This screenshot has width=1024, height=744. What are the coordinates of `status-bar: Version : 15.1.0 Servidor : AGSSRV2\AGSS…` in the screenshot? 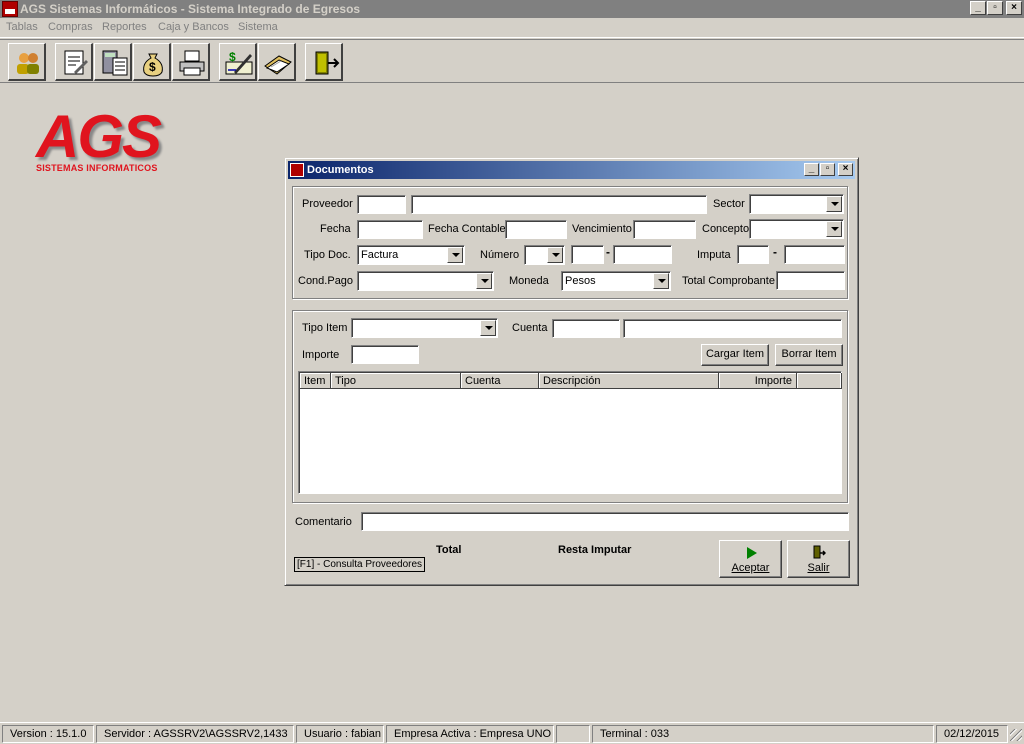 It's located at (512, 733).